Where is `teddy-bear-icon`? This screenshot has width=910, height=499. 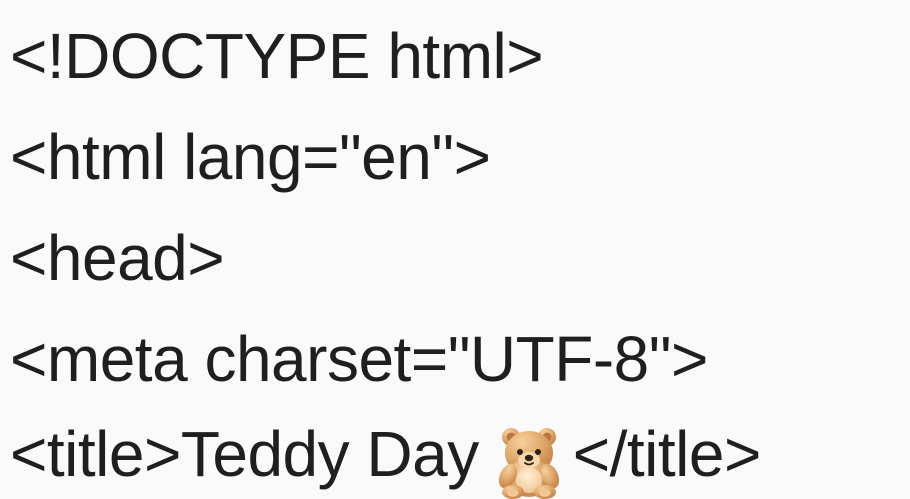 teddy-bear-icon is located at coordinates (529, 462).